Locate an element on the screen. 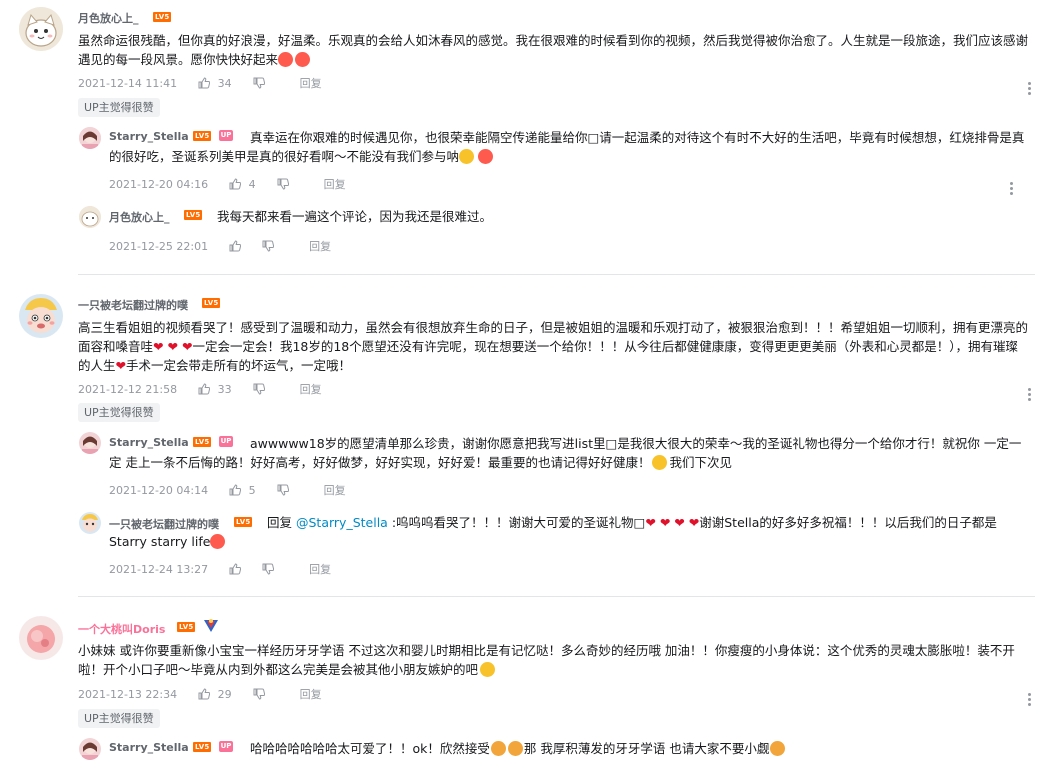 The height and width of the screenshot is (772, 1045). timestamp: 2021-12-12 21:58 is located at coordinates (128, 389).